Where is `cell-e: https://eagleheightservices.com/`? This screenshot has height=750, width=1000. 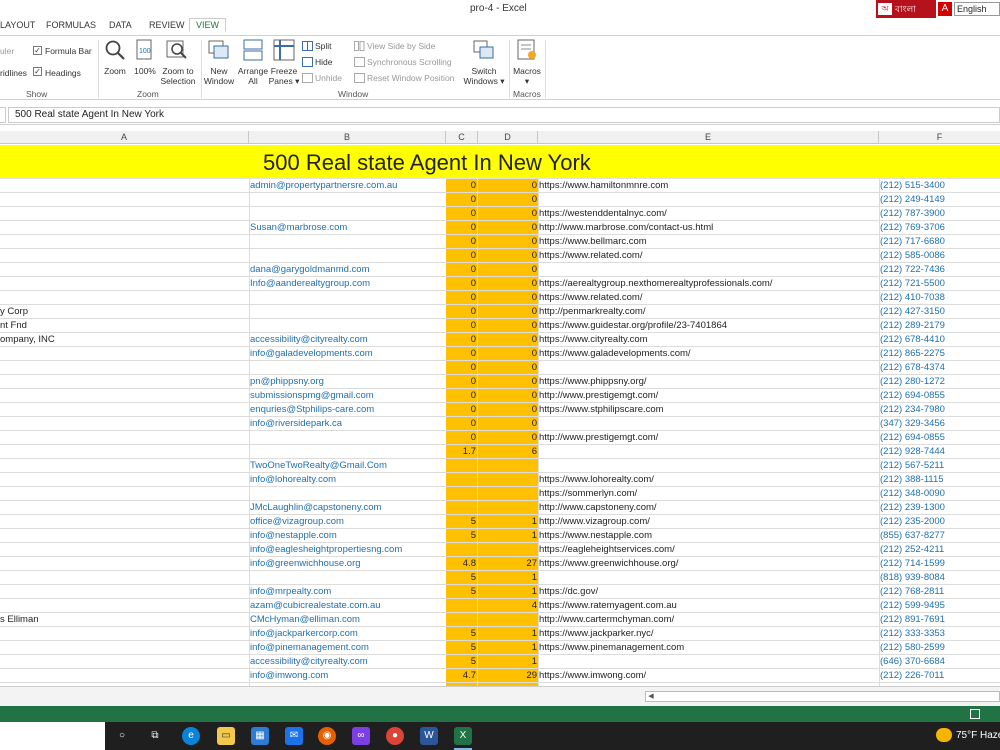
cell-e: https://eagleheightservices.com/ is located at coordinates (708, 549).